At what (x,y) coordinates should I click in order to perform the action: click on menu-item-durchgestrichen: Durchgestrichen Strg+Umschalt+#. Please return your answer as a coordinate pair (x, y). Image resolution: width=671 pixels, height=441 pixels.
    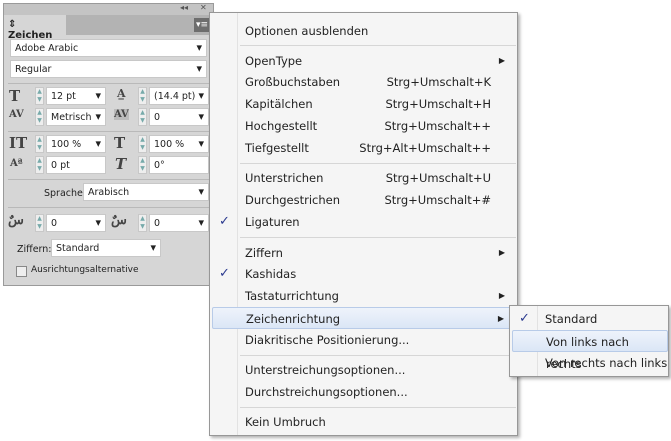
    Looking at the image, I should click on (363, 200).